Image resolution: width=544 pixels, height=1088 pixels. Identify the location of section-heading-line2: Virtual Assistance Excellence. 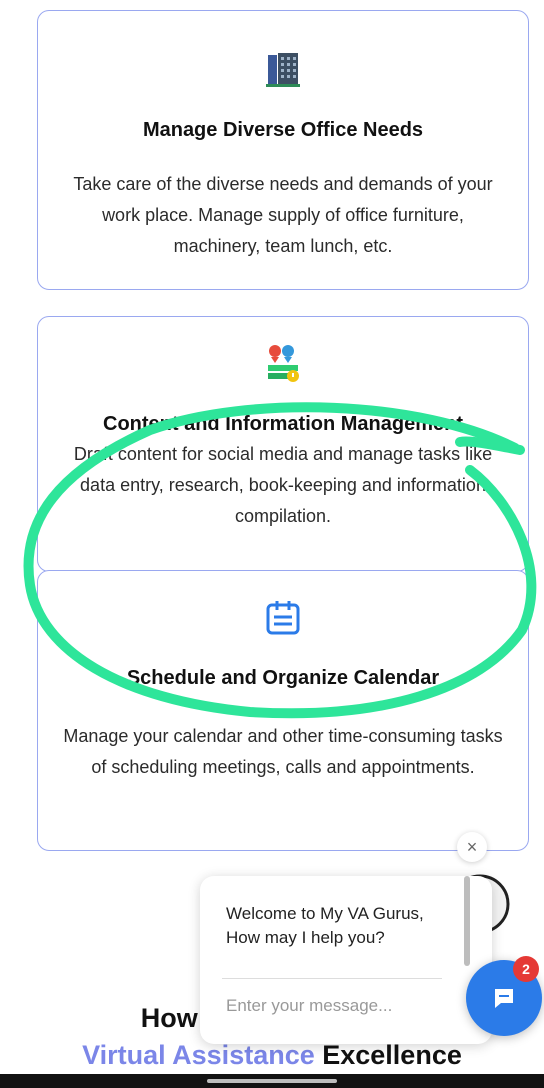
(272, 1055).